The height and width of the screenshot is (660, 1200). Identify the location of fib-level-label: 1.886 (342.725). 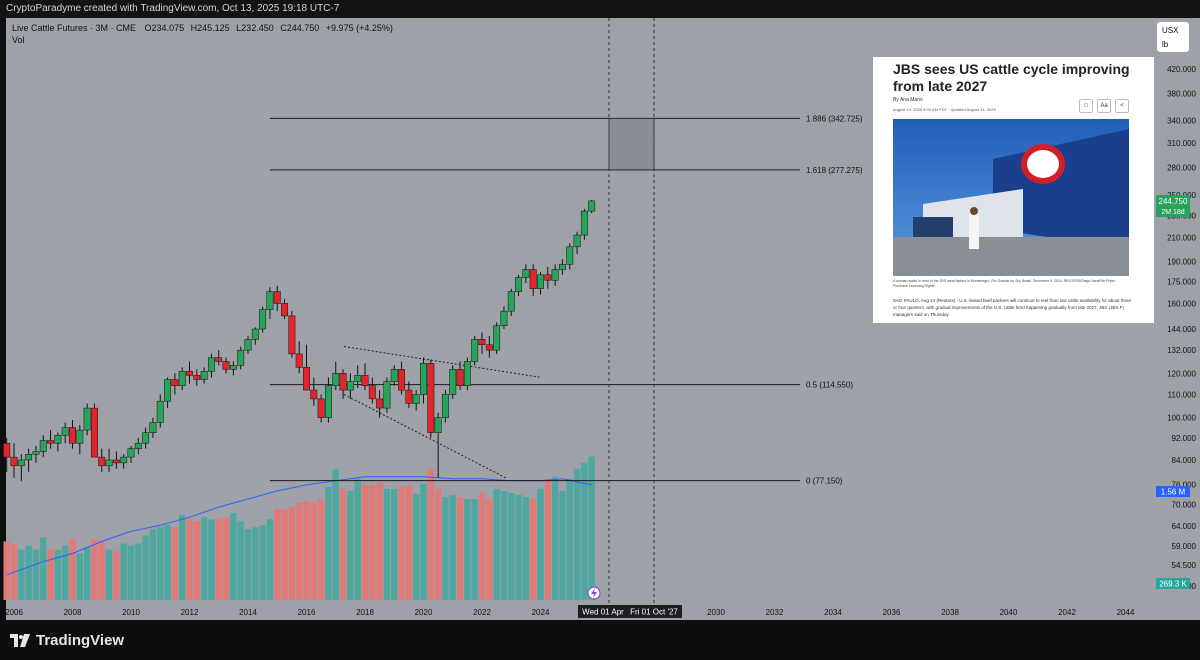
(834, 118).